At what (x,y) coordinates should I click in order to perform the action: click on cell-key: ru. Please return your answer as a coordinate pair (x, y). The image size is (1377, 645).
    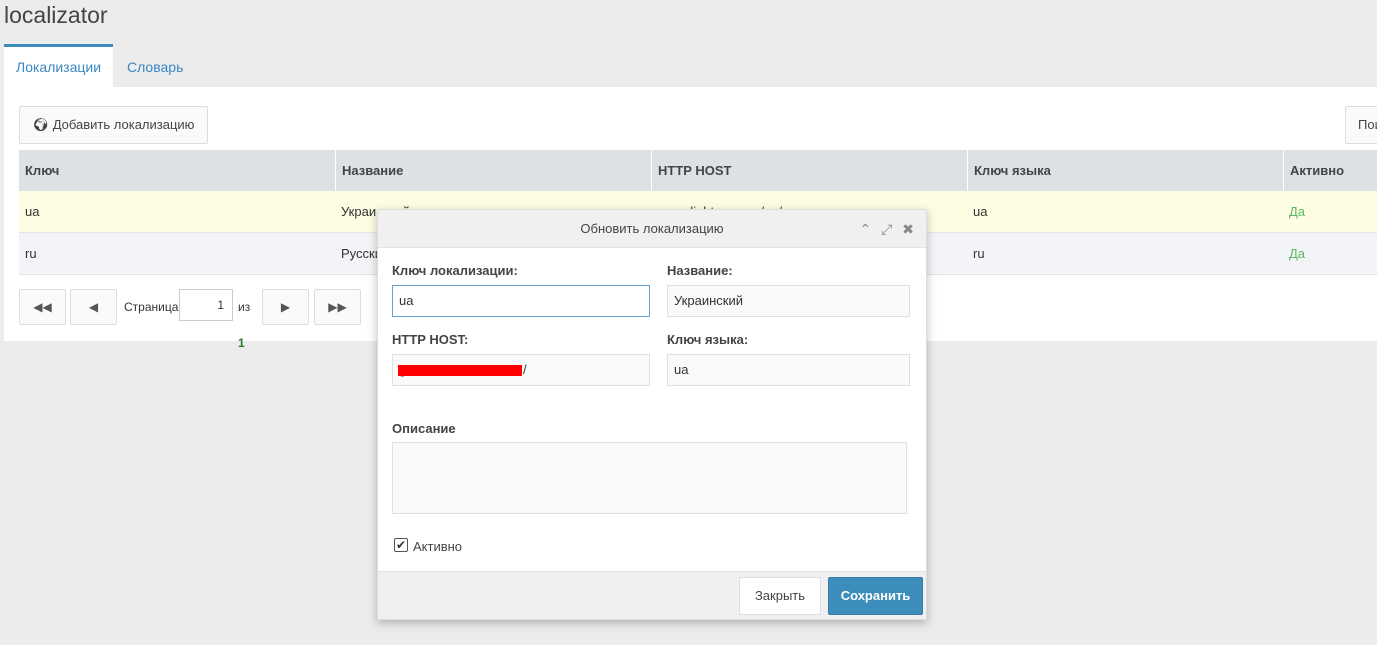
    Looking at the image, I should click on (31, 253).